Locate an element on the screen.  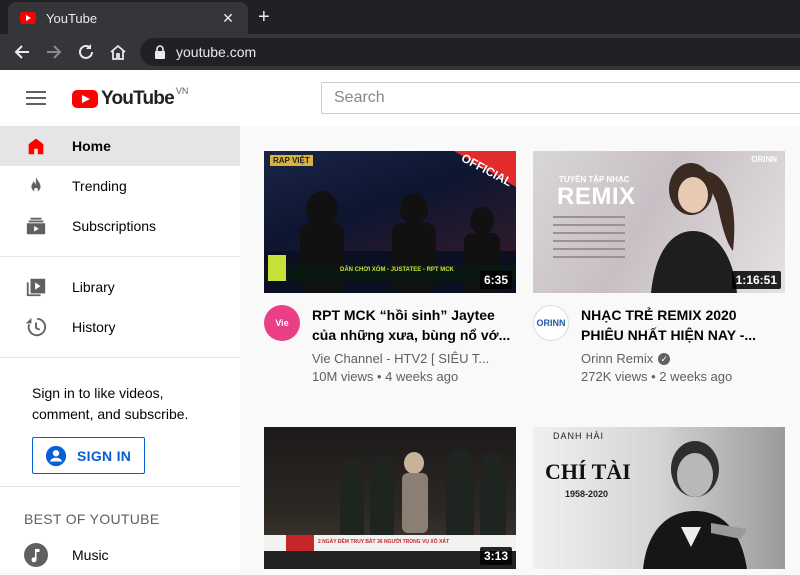
history-icon is located at coordinates (36, 327).